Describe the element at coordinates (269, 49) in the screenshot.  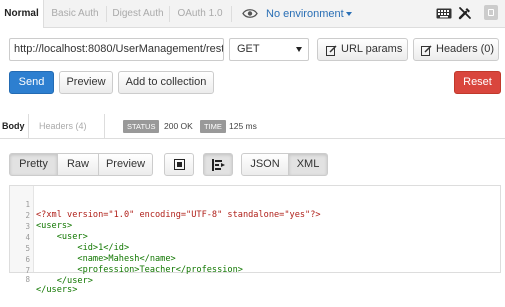
I see `method-select: GET` at that location.